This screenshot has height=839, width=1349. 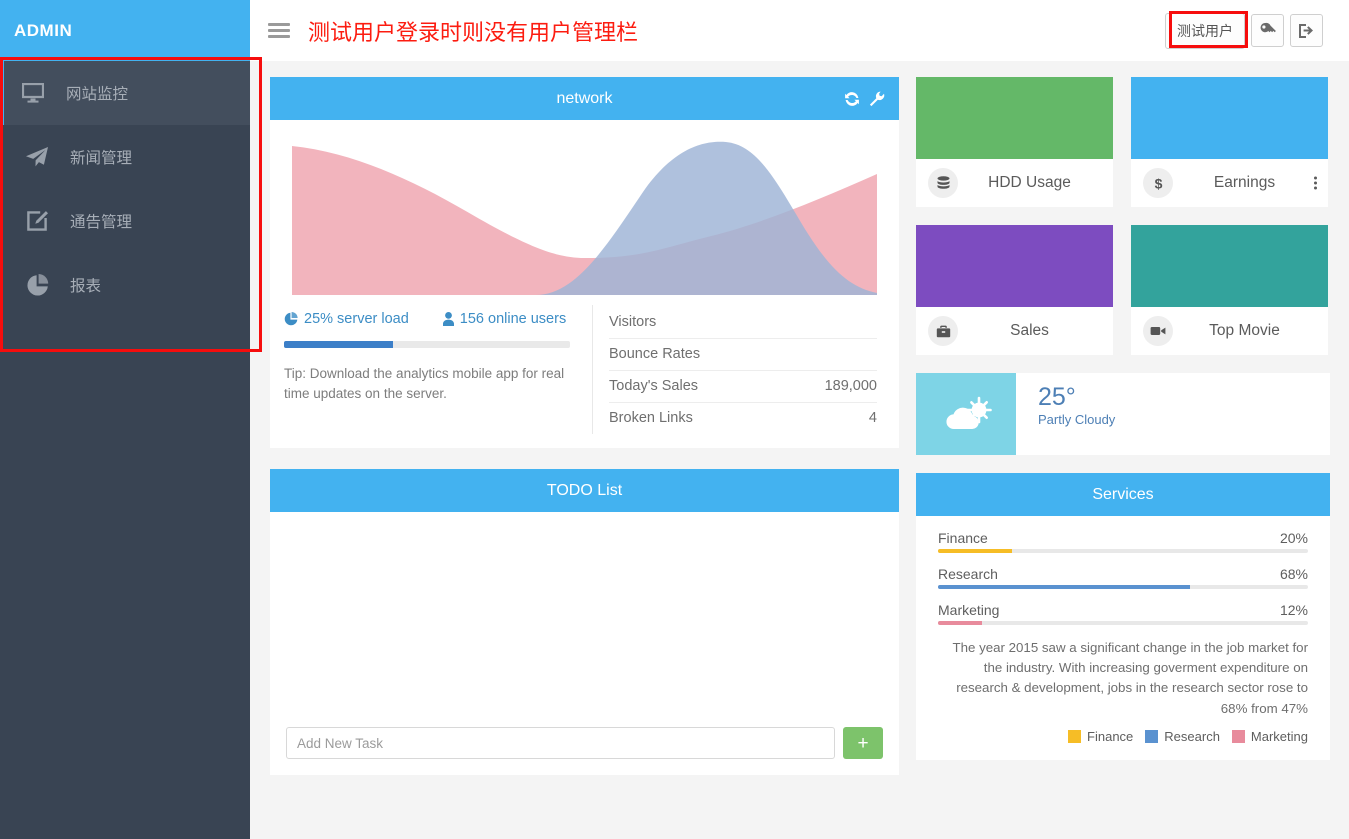 I want to click on tile-earnings: $ Earnings, so click(x=1229, y=142).